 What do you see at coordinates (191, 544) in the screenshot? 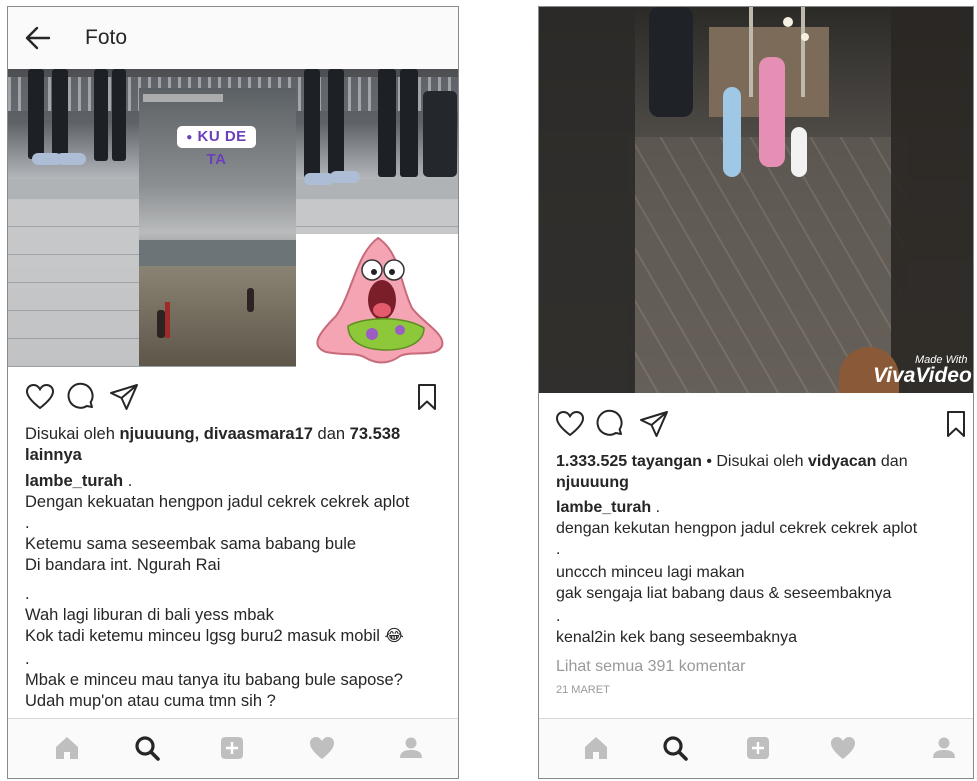
I see `caption-line: Ketemu sama seseembak sama babang bule` at bounding box center [191, 544].